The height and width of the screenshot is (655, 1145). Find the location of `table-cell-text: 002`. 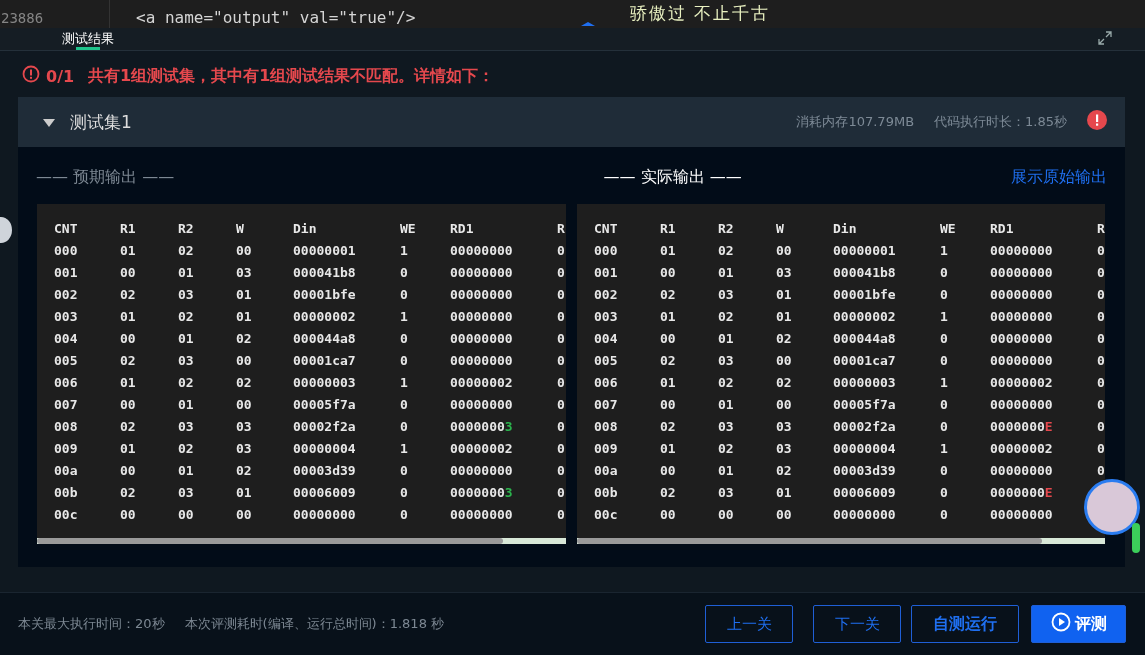

table-cell-text: 002 is located at coordinates (66, 295).